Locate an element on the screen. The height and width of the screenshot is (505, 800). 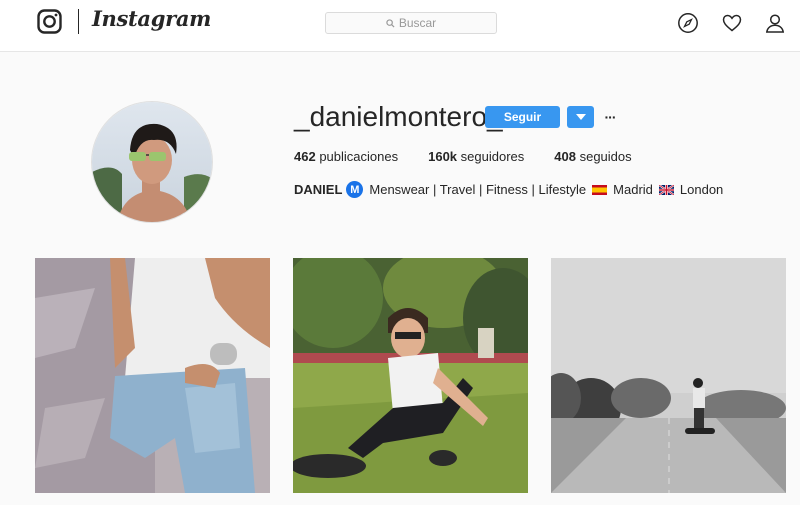
posts-stat: 462 publicaciones is located at coordinates (346, 156).